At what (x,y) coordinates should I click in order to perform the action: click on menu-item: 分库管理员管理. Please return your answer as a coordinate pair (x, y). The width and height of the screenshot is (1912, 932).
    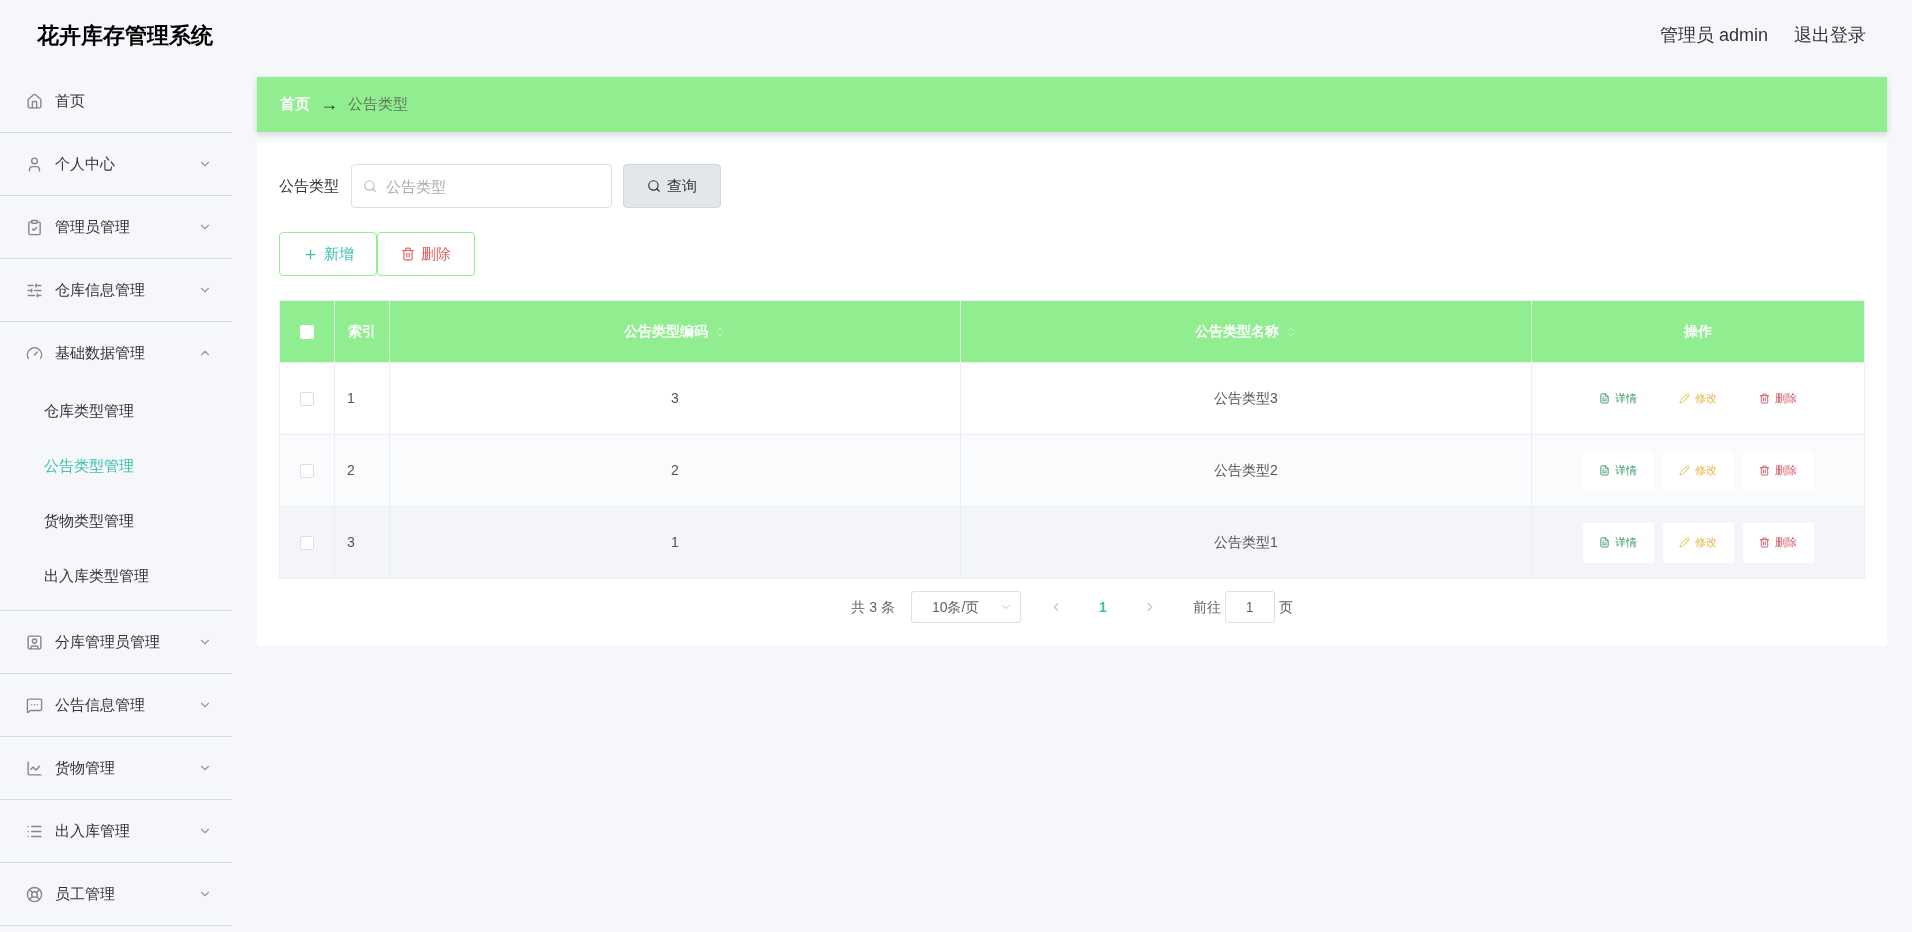
    Looking at the image, I should click on (116, 642).